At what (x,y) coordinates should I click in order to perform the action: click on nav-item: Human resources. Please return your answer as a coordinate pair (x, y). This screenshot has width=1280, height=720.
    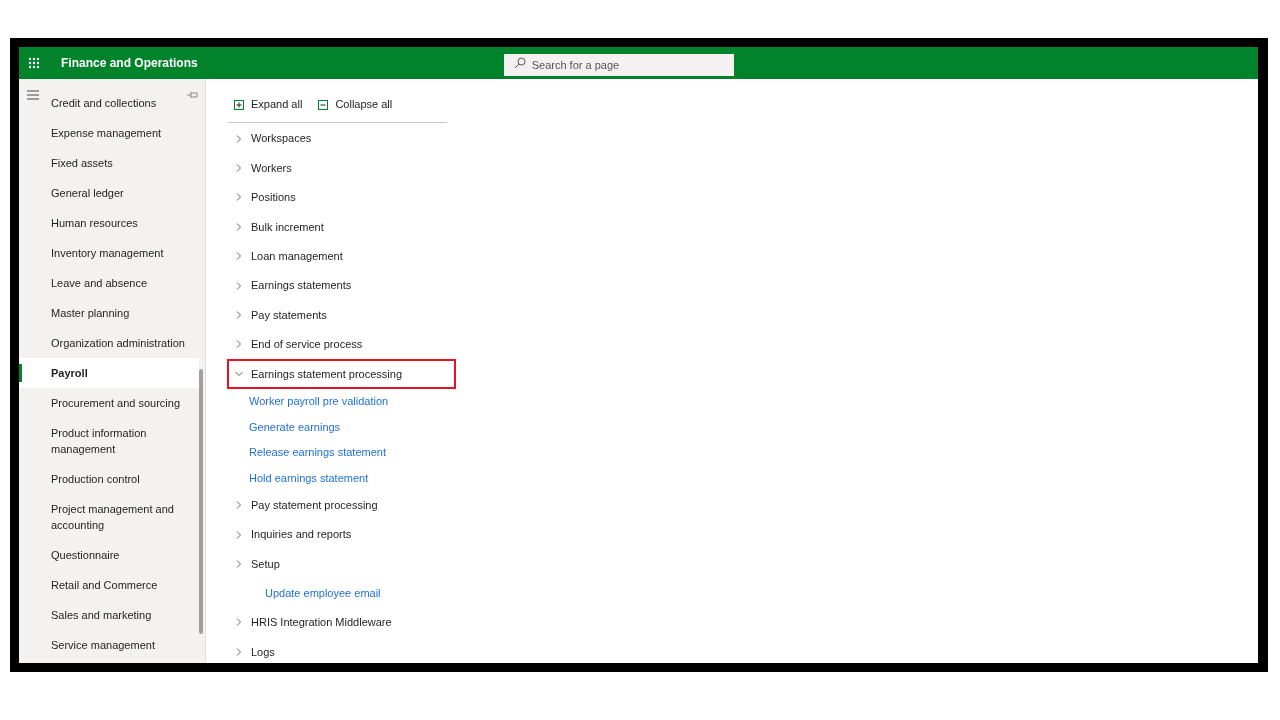
    Looking at the image, I should click on (109, 223).